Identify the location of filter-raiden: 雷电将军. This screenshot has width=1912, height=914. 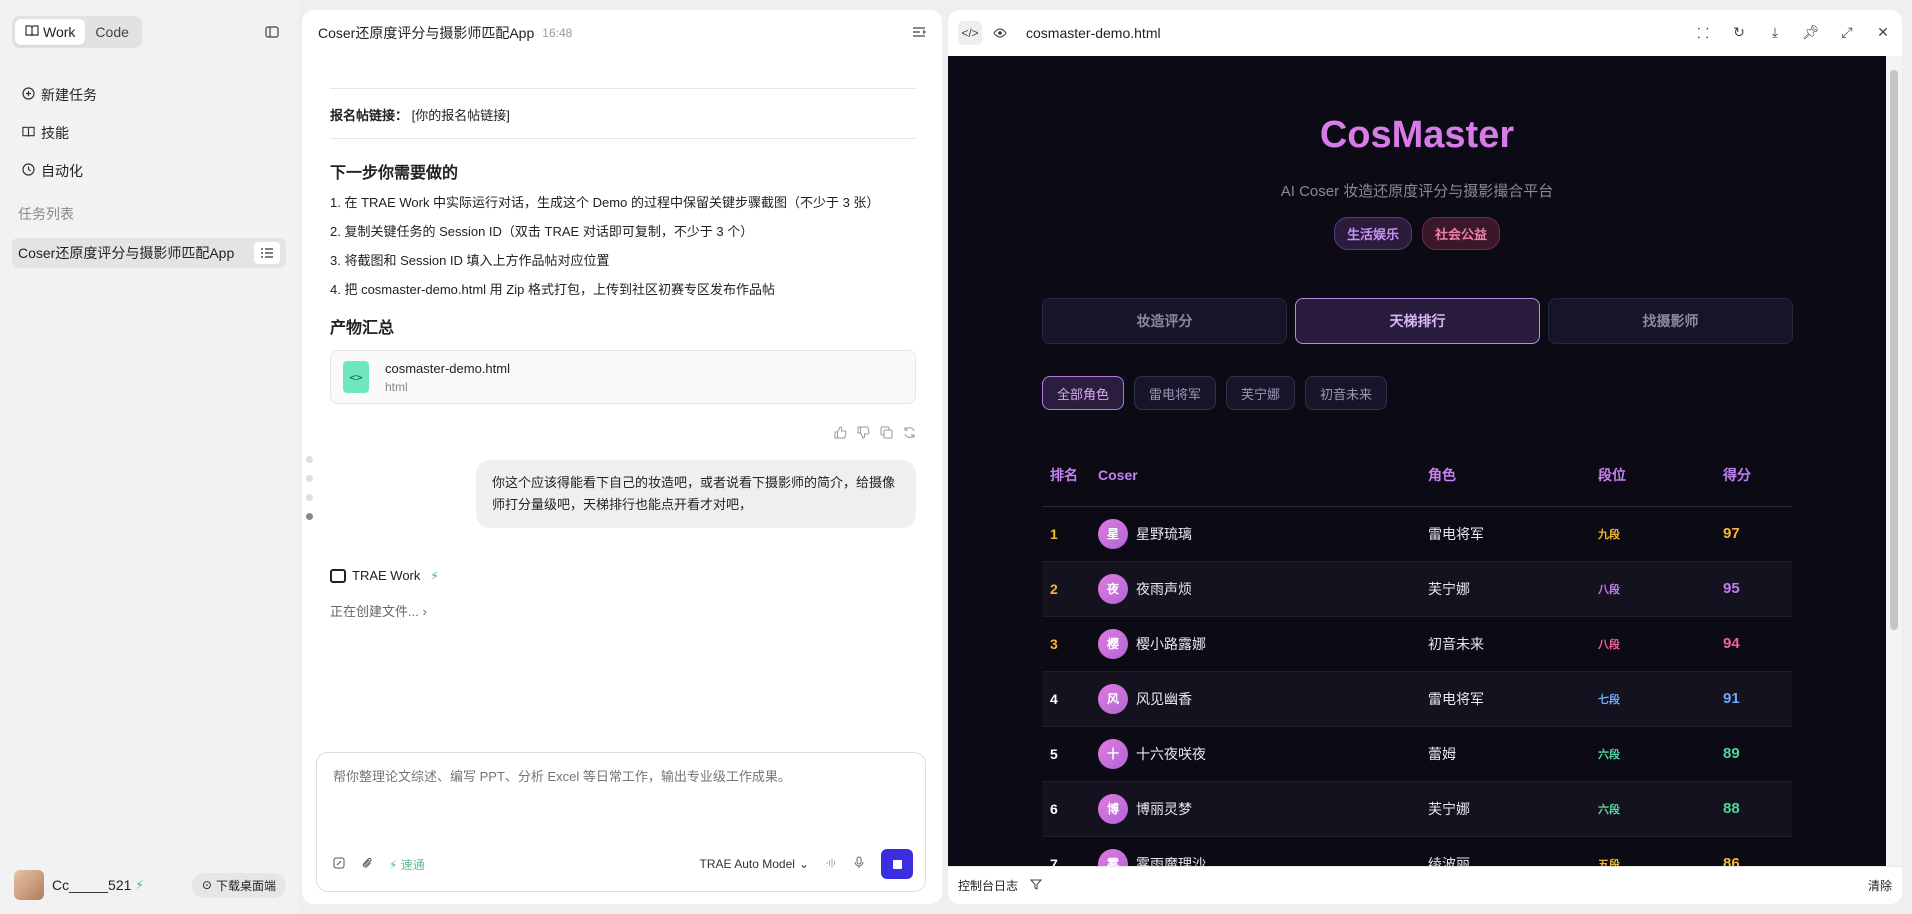
(1175, 393).